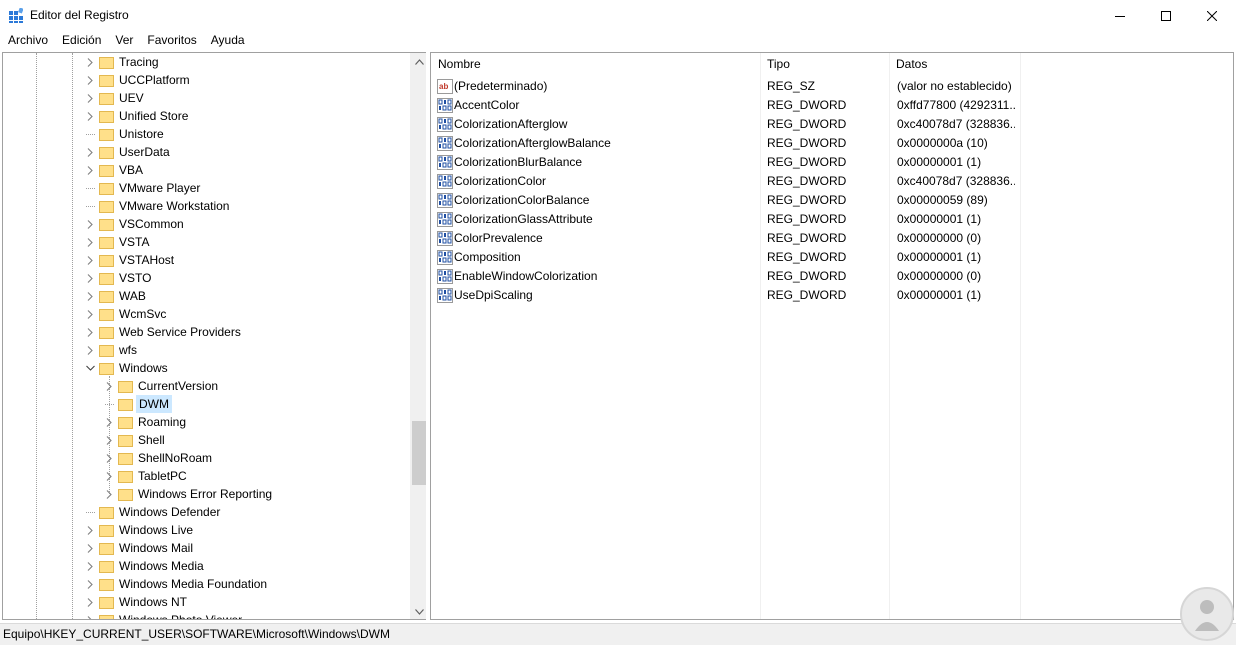  What do you see at coordinates (129, 260) in the screenshot?
I see `tree-item-vstahost: VSTAHost` at bounding box center [129, 260].